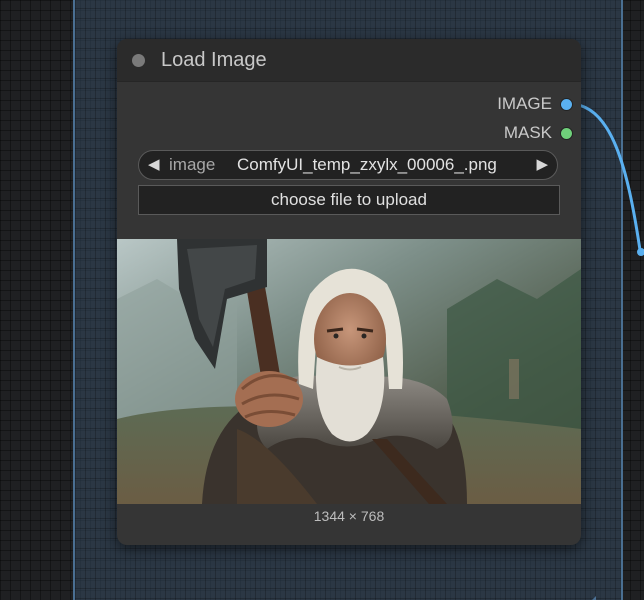  Describe the element at coordinates (349, 60) in the screenshot. I see `node-header: Load Image` at that location.